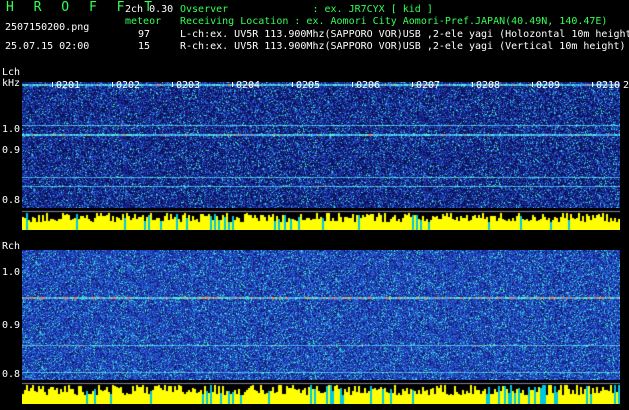  What do you see at coordinates (548, 85) in the screenshot?
I see `time-label: 0209` at bounding box center [548, 85].